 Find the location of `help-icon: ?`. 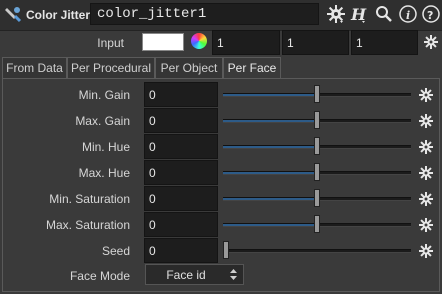

help-icon: ? is located at coordinates (431, 14).